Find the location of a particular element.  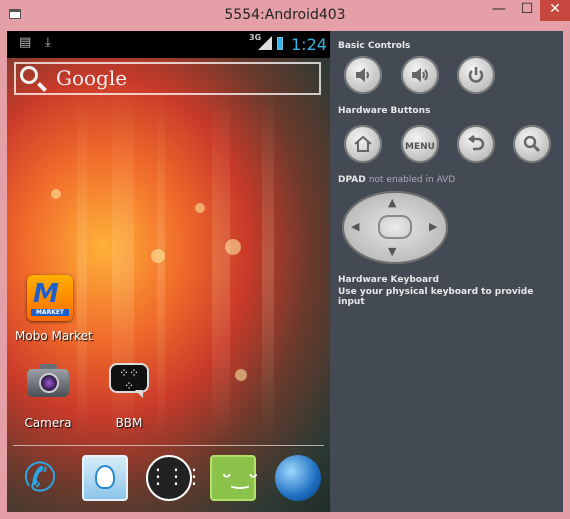

app-label: Mobo Market is located at coordinates (54, 336).